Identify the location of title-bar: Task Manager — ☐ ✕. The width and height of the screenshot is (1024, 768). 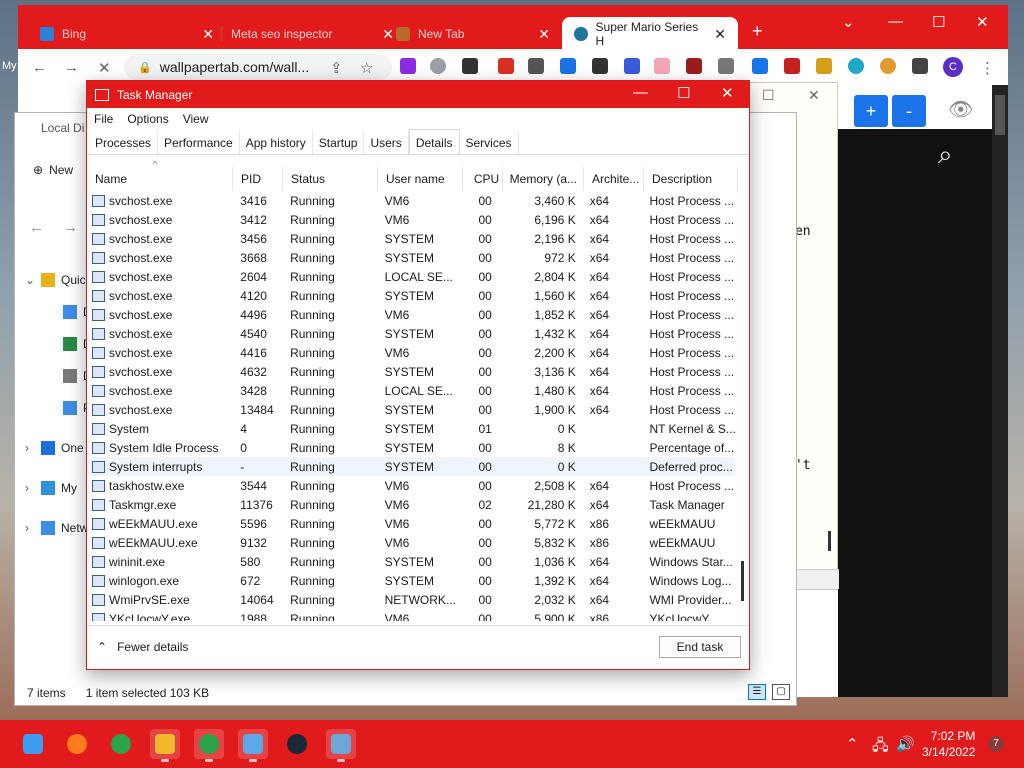
(418, 94).